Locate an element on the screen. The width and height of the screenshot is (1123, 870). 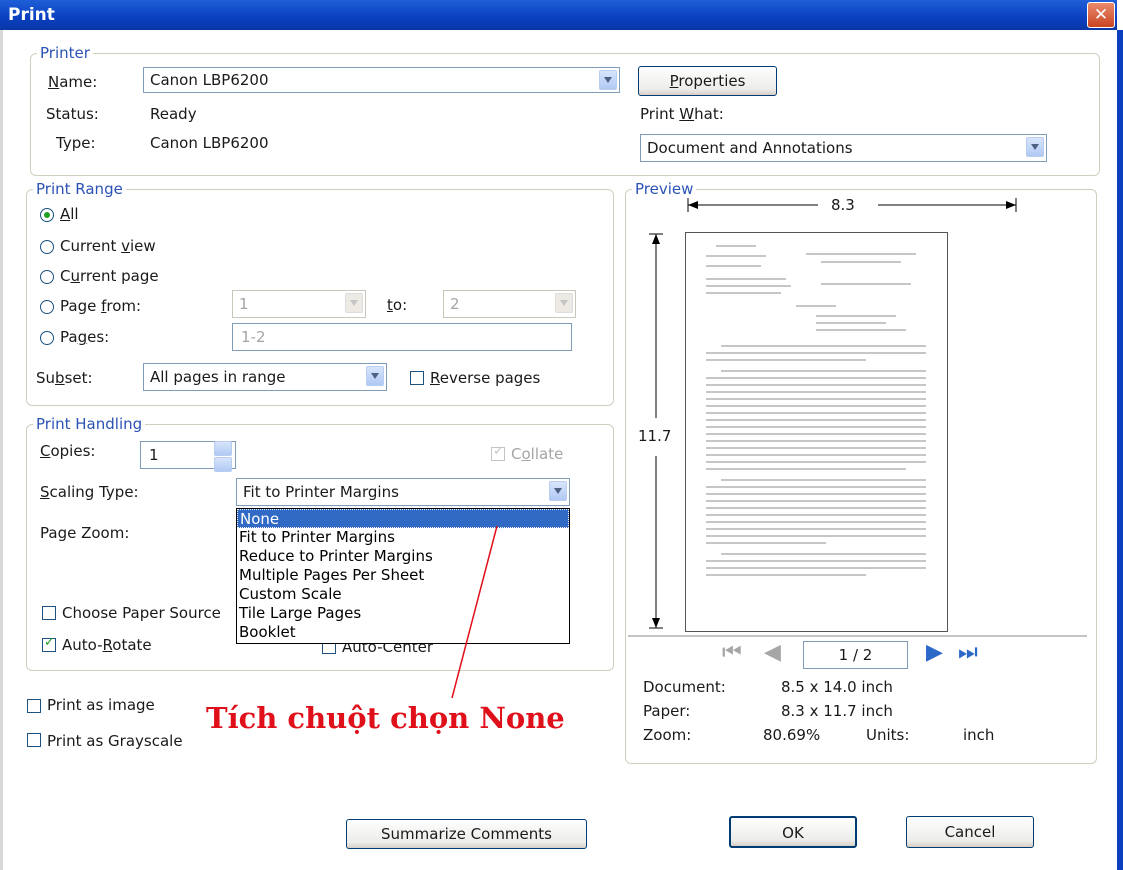
zoom-label: Zoom: is located at coordinates (667, 735).